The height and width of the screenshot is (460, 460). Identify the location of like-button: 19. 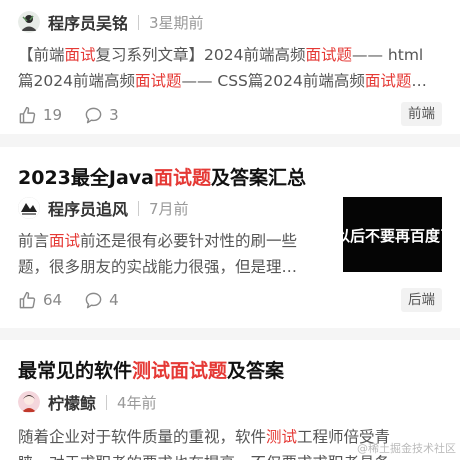
(40, 115).